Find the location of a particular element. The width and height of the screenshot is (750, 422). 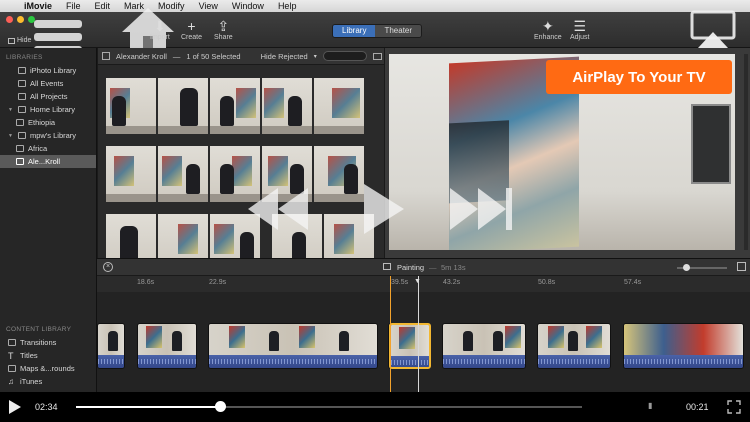

volume-icon: ▮ is located at coordinates (650, 405).